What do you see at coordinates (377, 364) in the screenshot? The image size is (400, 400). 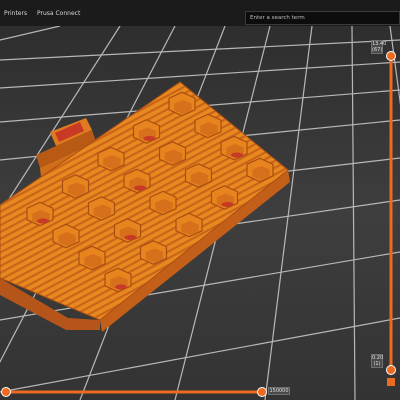 I see `bottom-layer-index: (1)` at bounding box center [377, 364].